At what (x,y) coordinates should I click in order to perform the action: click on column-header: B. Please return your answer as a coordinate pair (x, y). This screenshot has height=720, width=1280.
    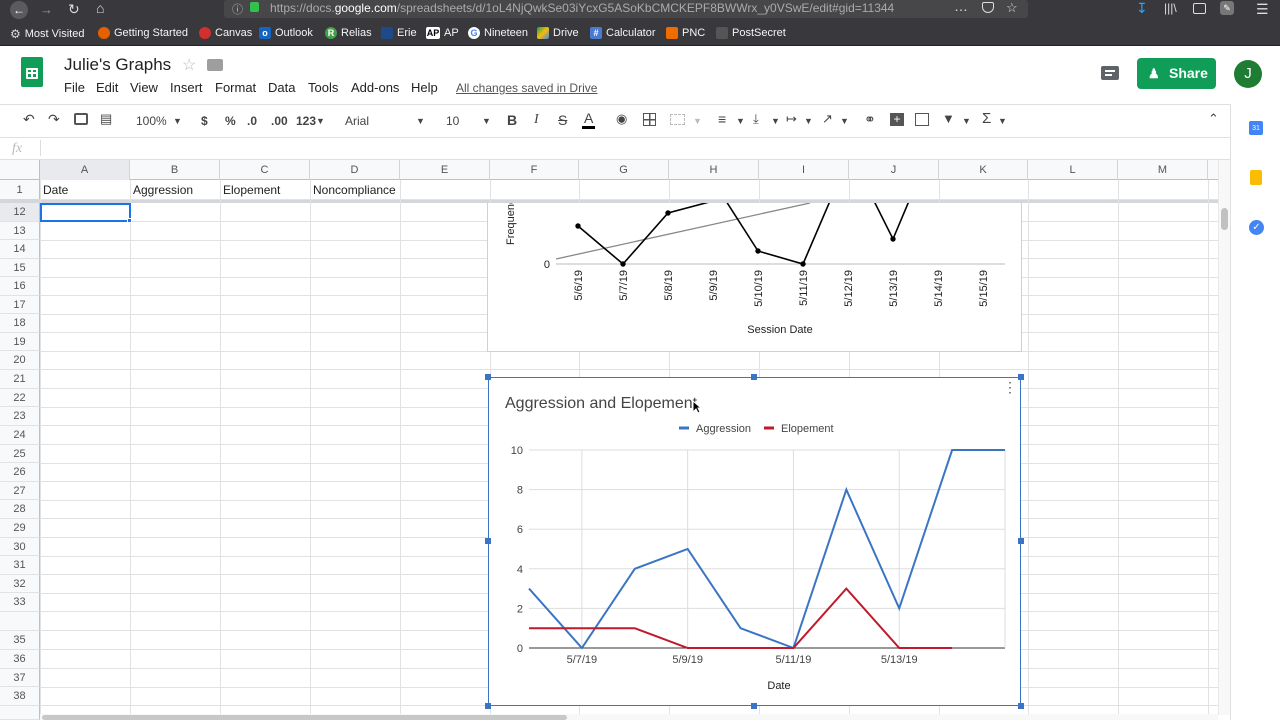
    Looking at the image, I should click on (175, 170).